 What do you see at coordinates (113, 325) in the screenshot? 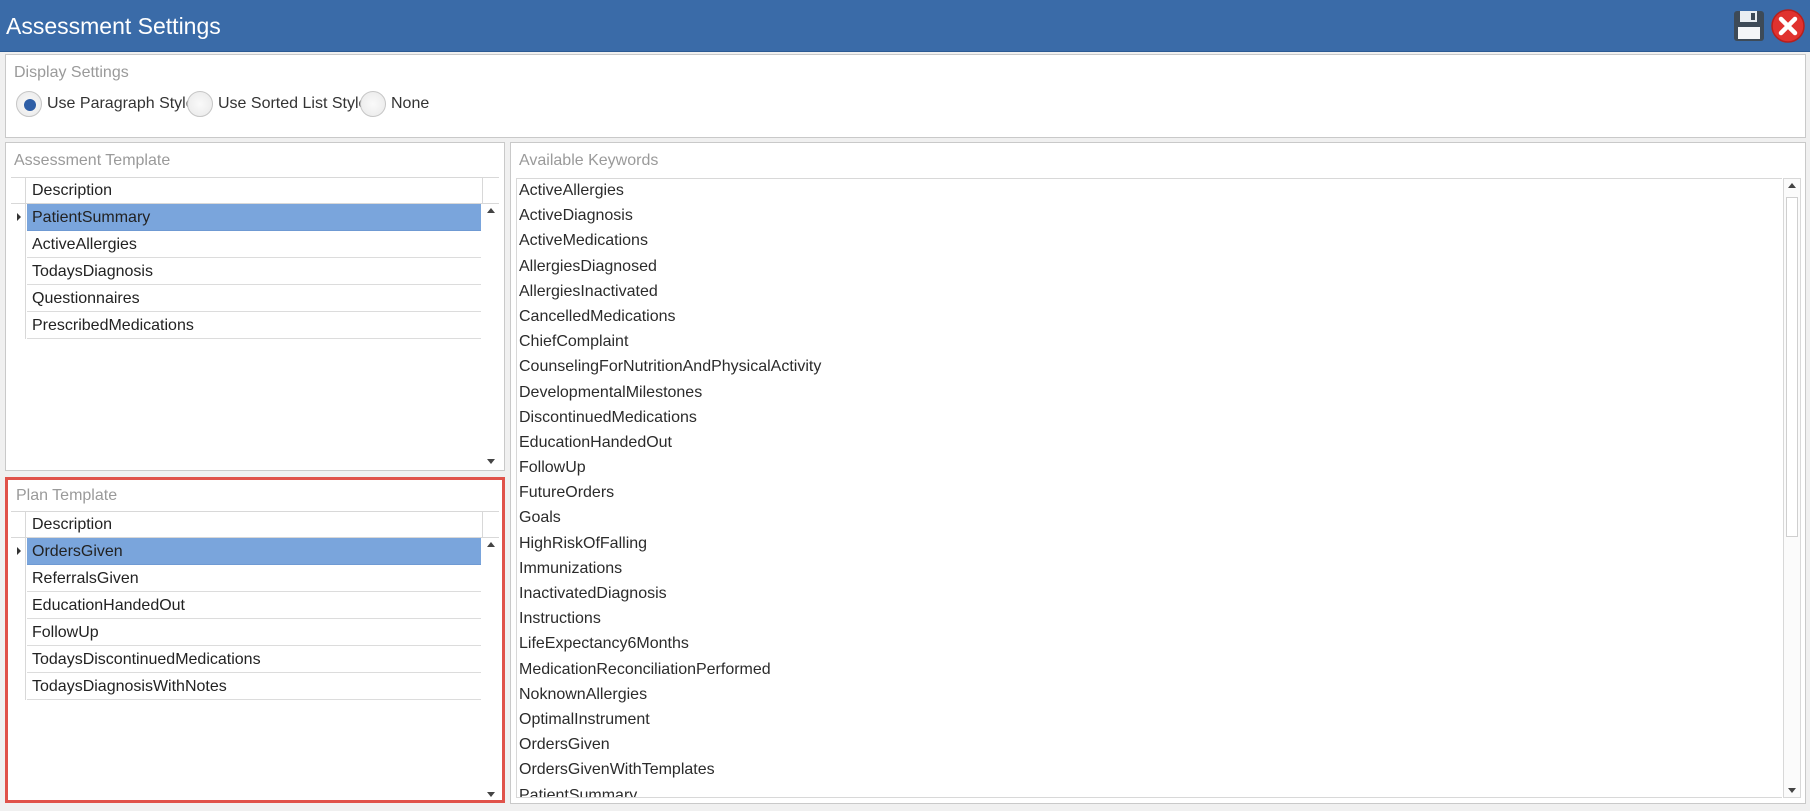
I see `row-description: PrescribedMedications` at bounding box center [113, 325].